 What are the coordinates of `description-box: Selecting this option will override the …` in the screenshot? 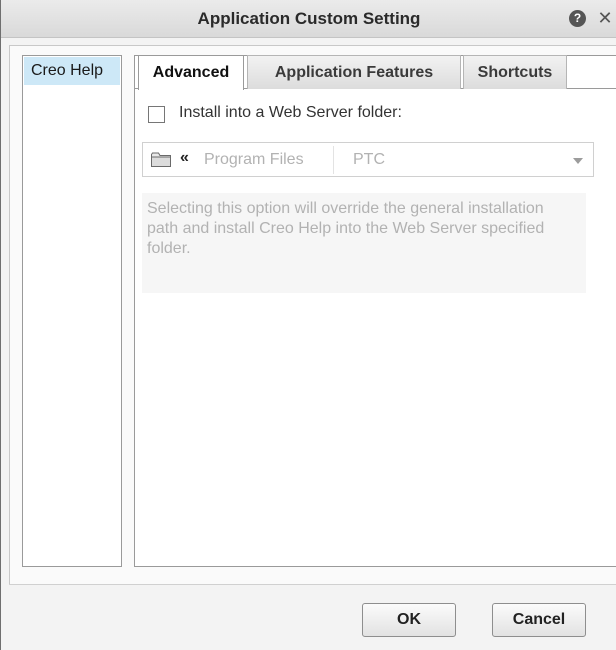 It's located at (364, 243).